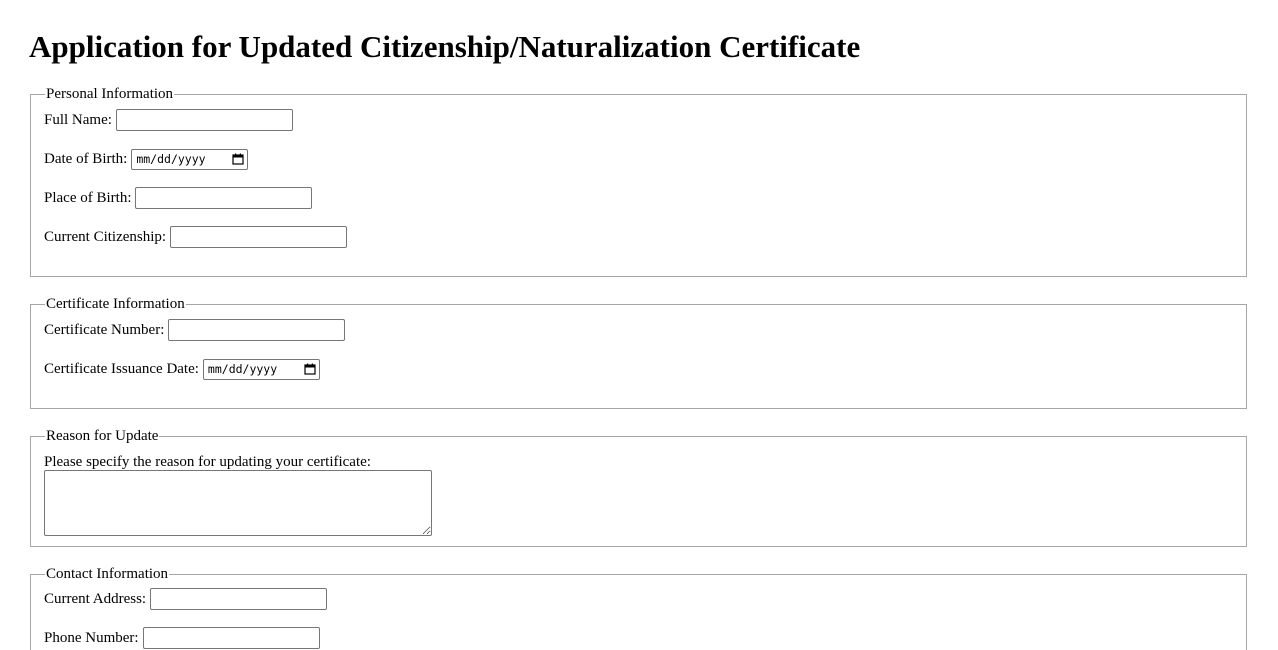  Describe the element at coordinates (242, 369) in the screenshot. I see `certificate-issuance-date-value: mm/dd/yyyy` at that location.